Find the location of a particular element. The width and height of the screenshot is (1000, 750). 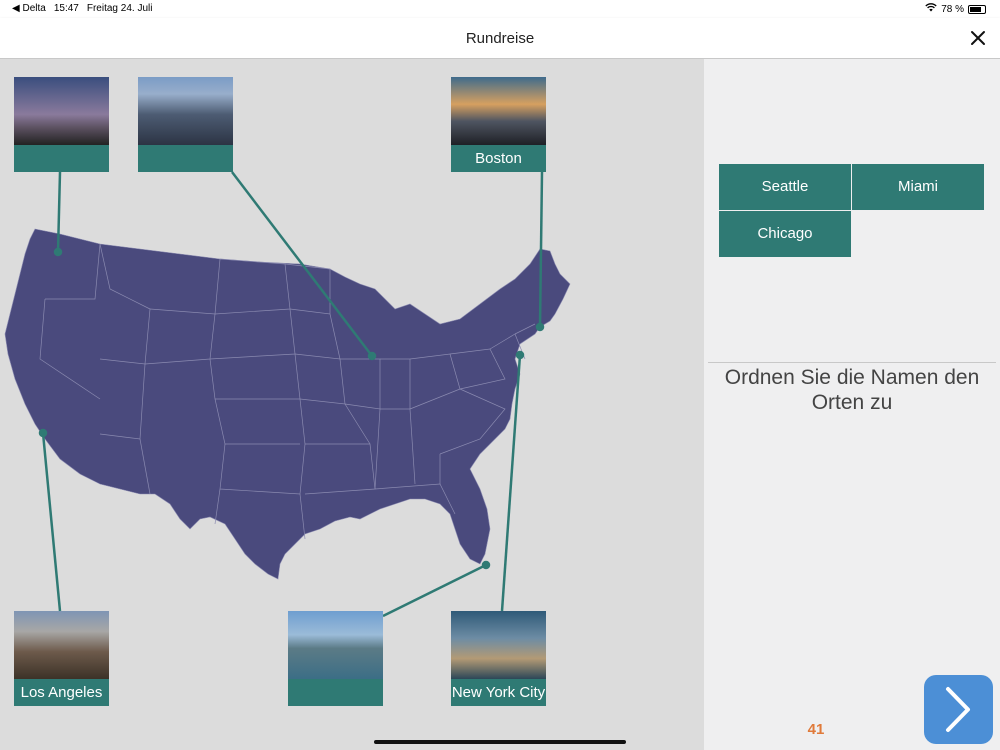

navigation-bar: Rundreise is located at coordinates (500, 38).